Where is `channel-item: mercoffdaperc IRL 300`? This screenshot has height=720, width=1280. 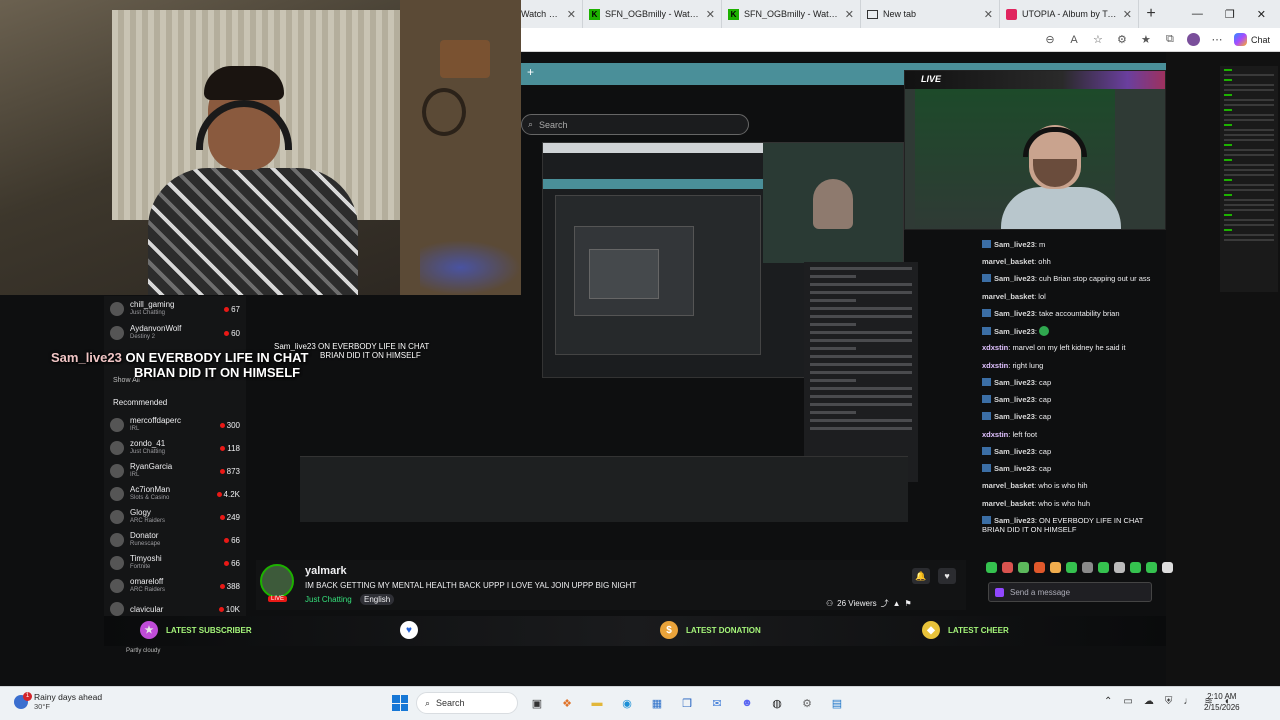 channel-item: mercoffdaperc IRL 300 is located at coordinates (175, 425).